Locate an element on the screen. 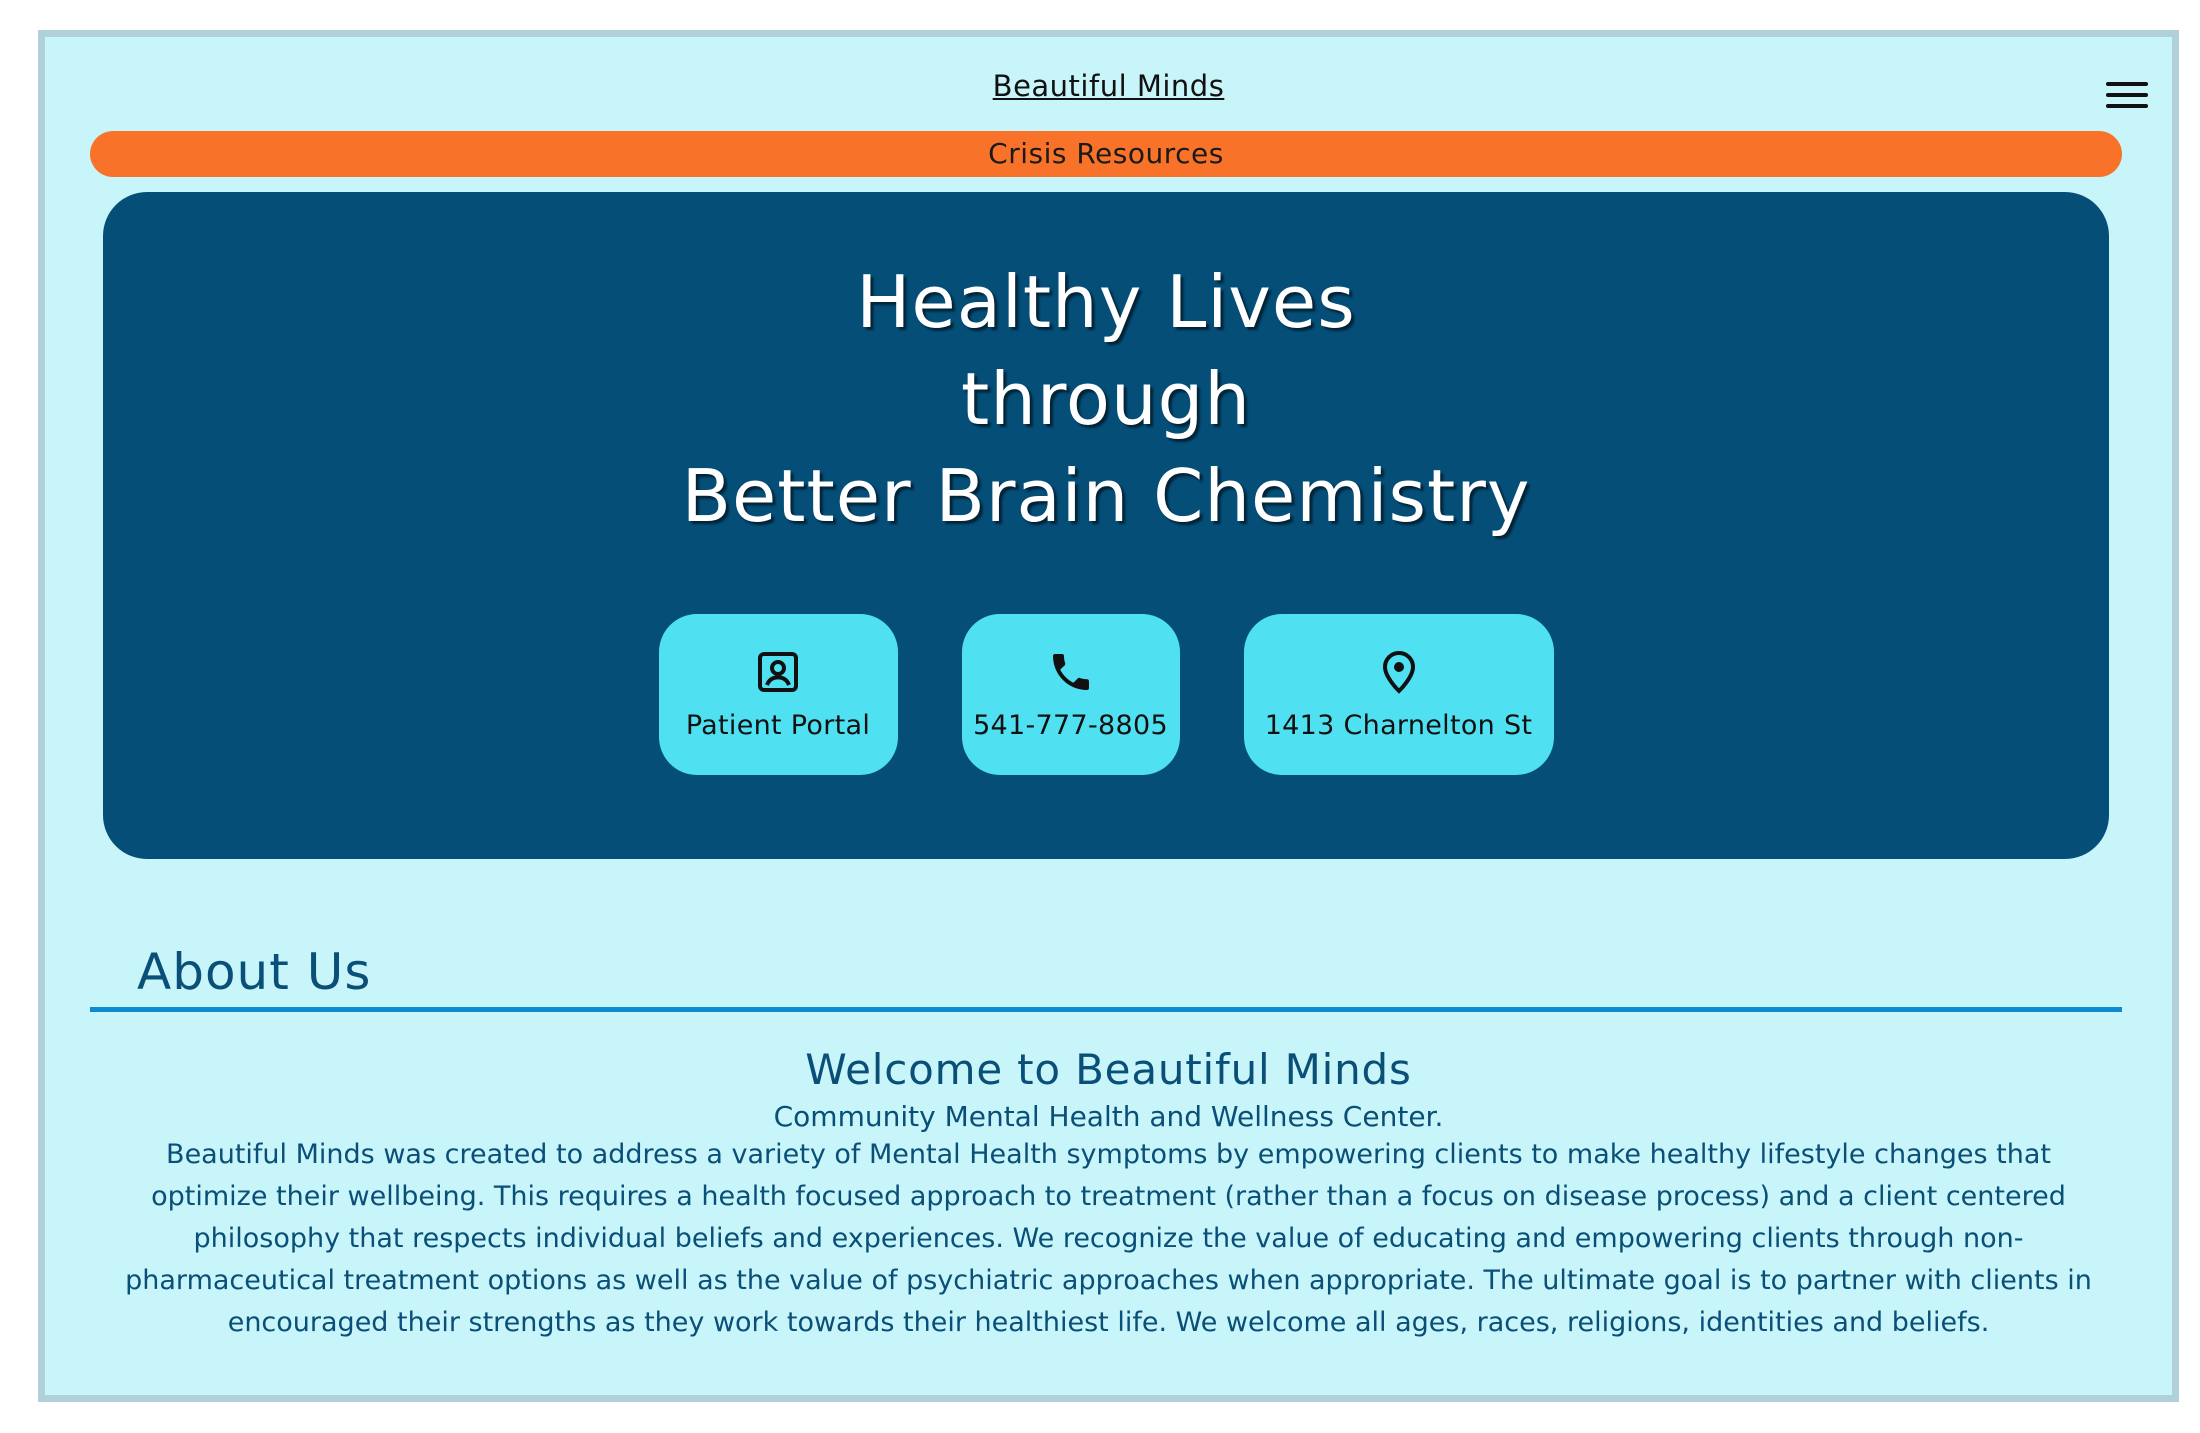 Image resolution: width=2200 pixels, height=1433 pixels. hamburger-menu-icon is located at coordinates (2127, 95).